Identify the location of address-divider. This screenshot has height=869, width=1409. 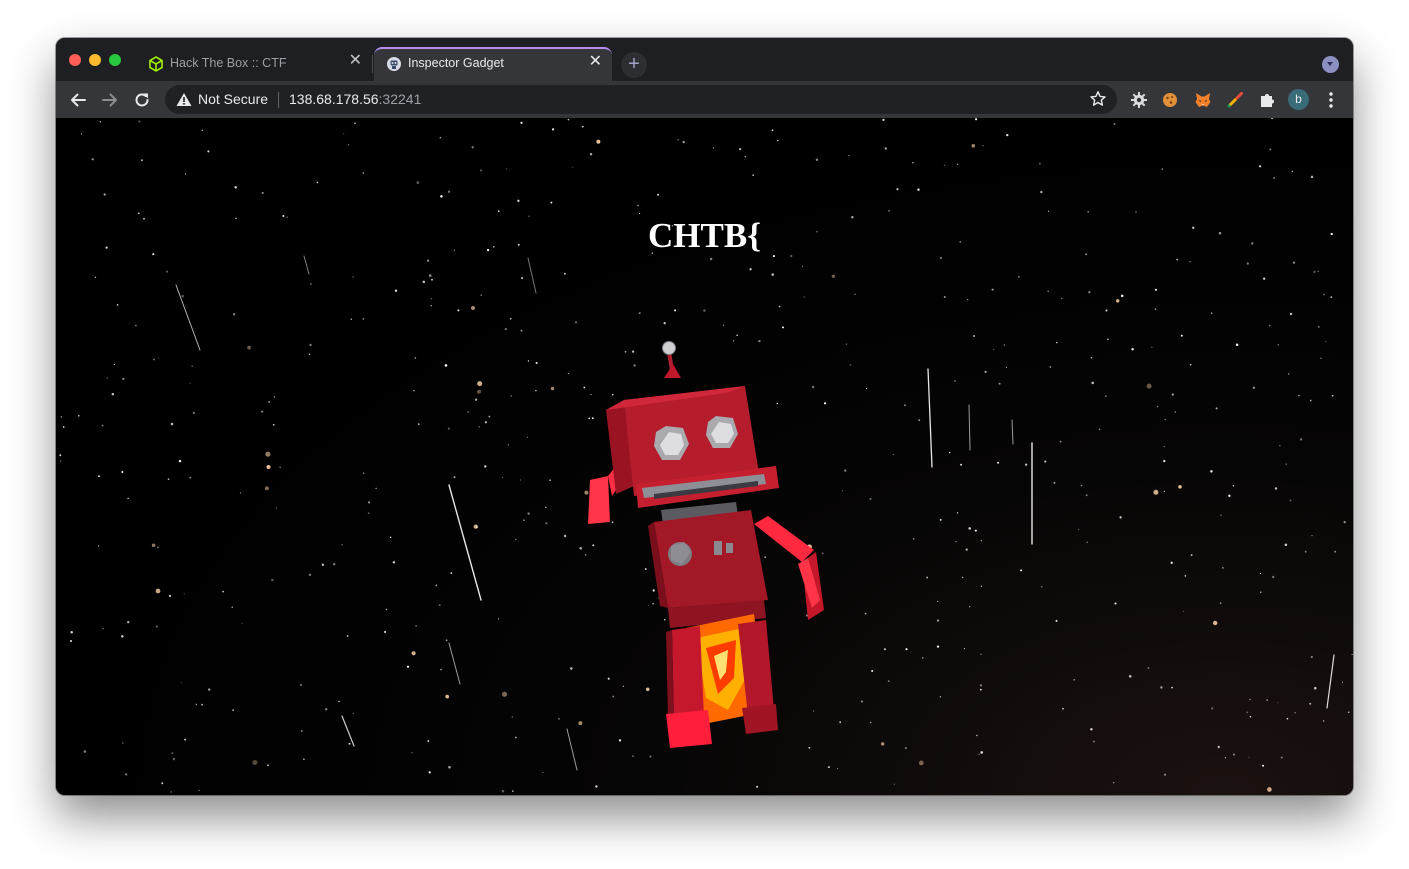
(278, 100).